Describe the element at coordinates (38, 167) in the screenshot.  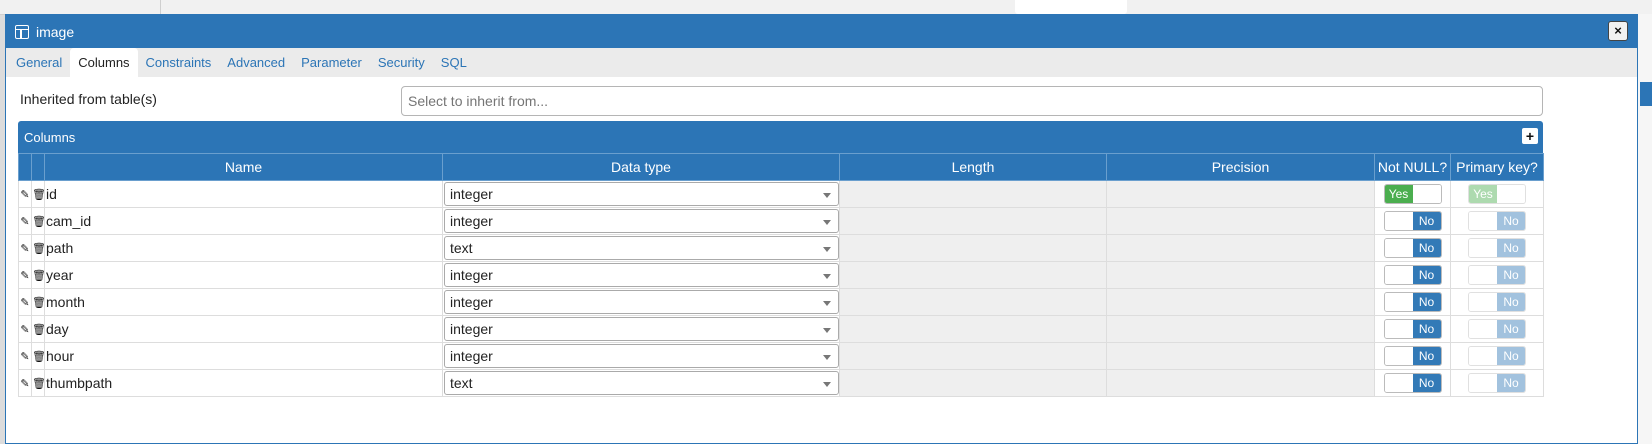
I see `delete-column-header` at that location.